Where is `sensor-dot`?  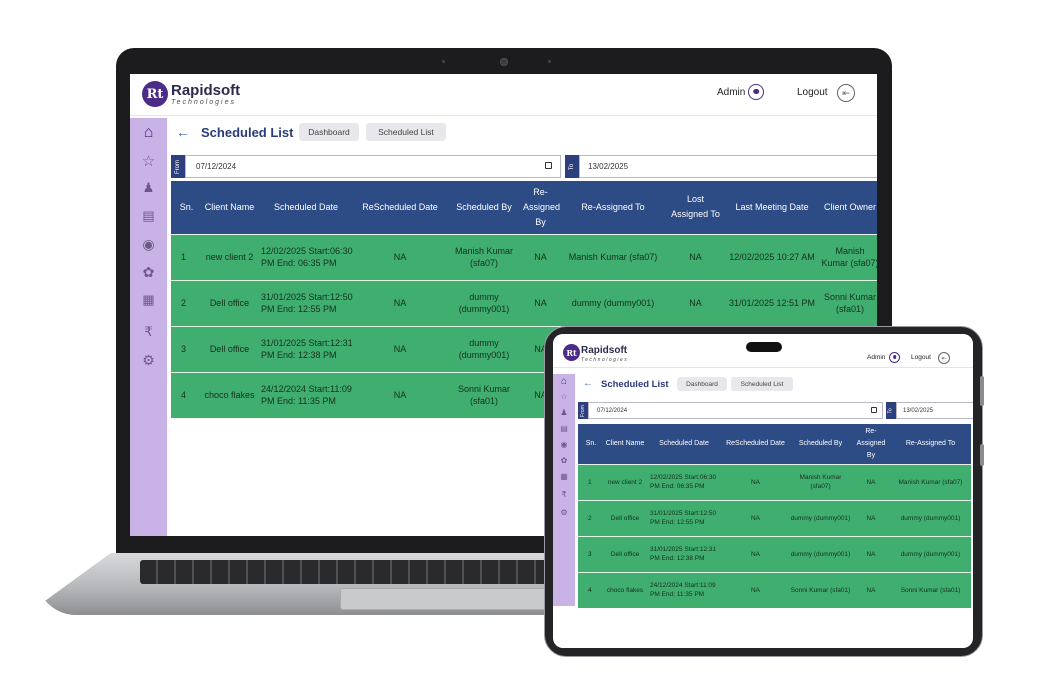
sensor-dot is located at coordinates (549, 61).